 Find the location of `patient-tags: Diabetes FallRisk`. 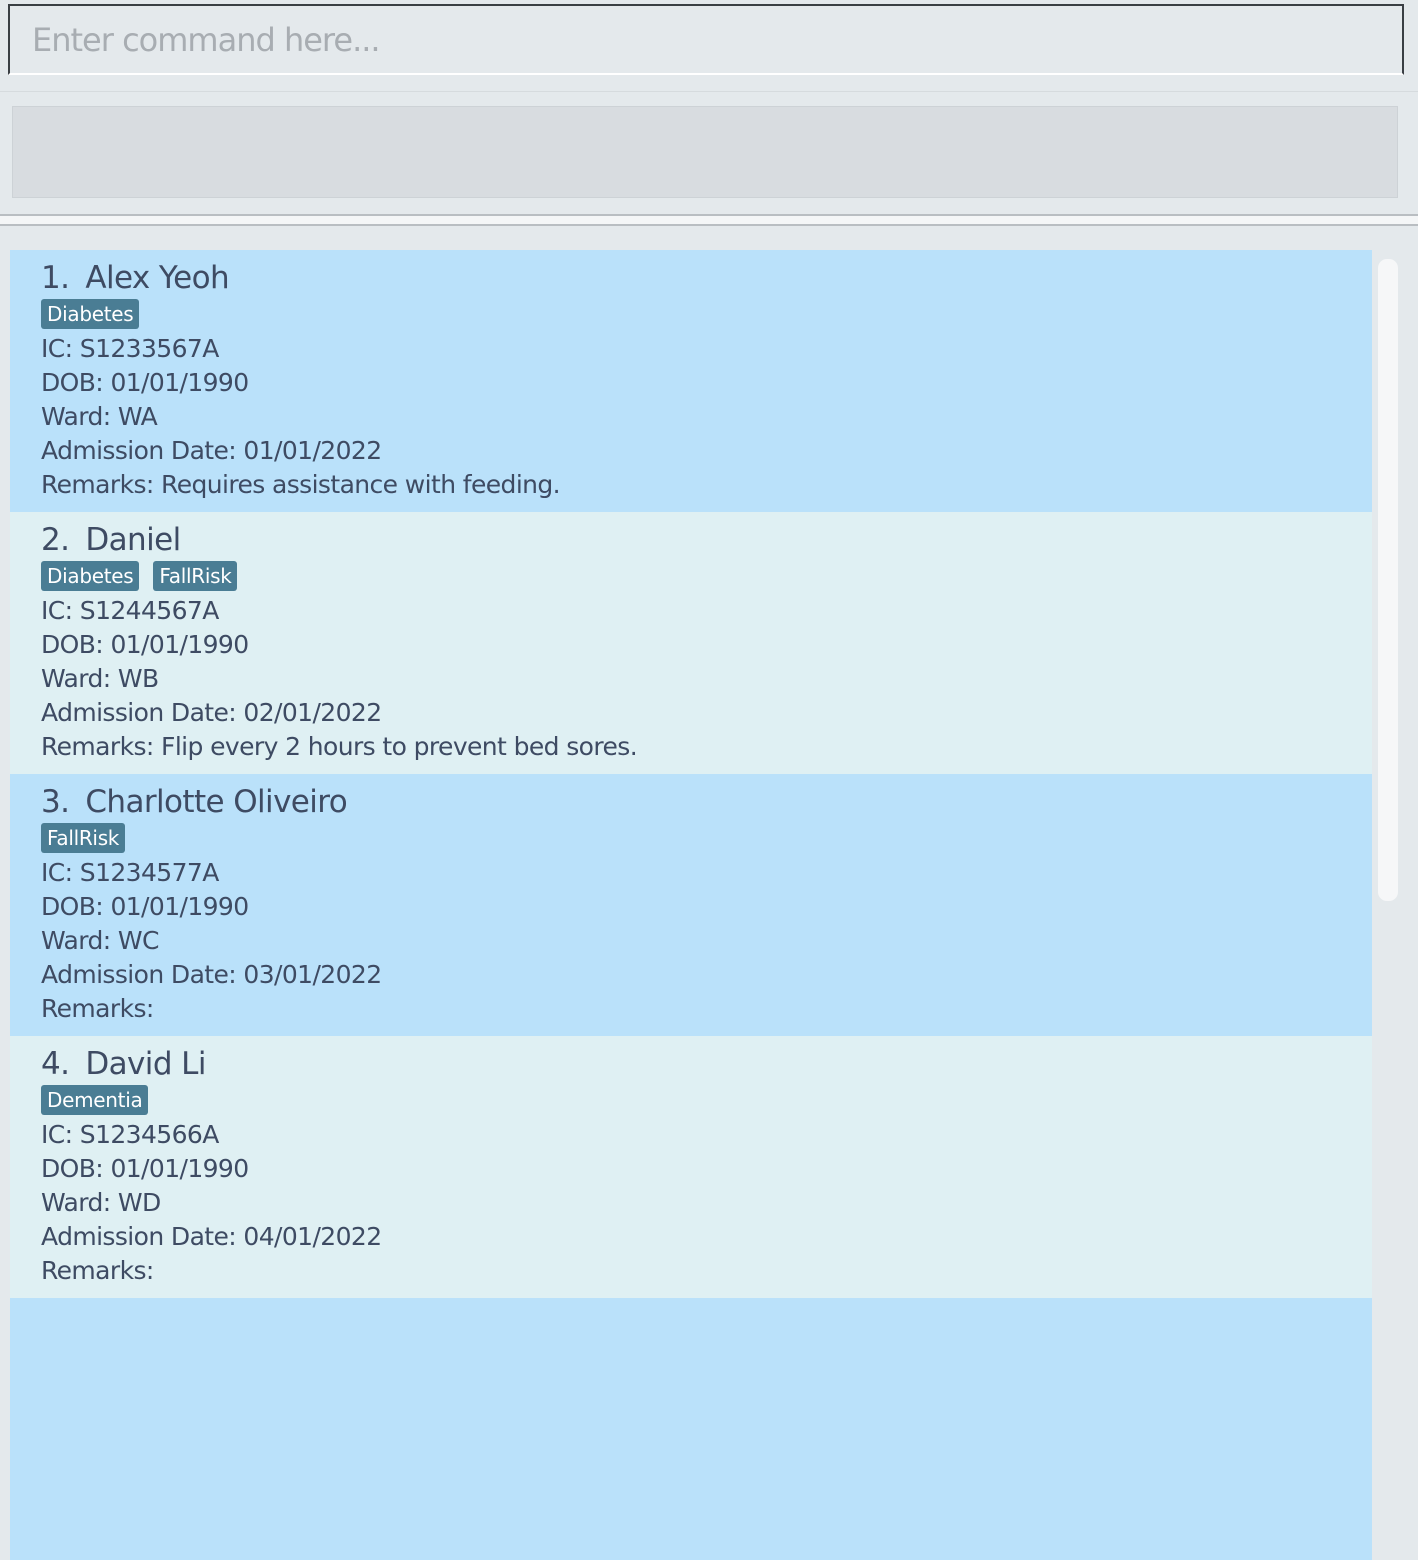

patient-tags: Diabetes FallRisk is located at coordinates (706, 576).